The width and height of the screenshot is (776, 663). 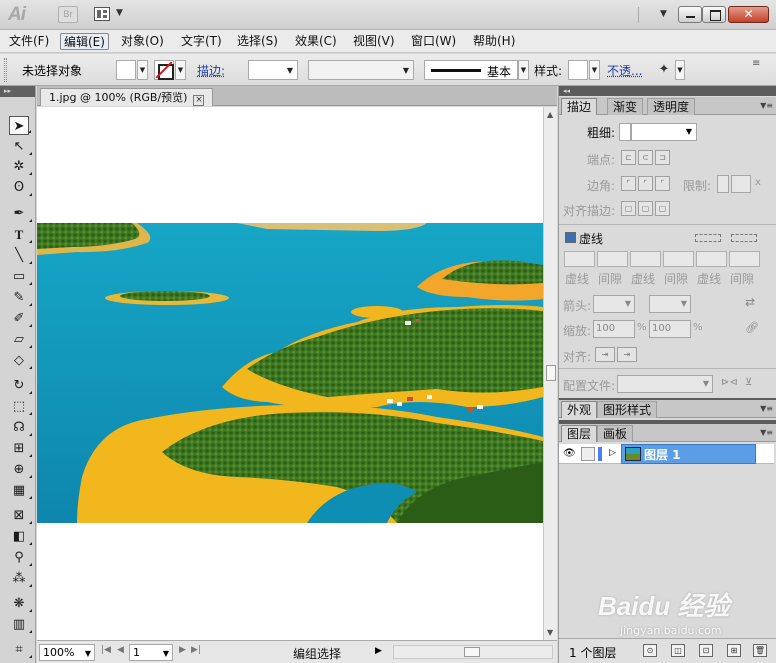 What do you see at coordinates (766, 105) in the screenshot?
I see `panel-menu-icon: ▼≡` at bounding box center [766, 105].